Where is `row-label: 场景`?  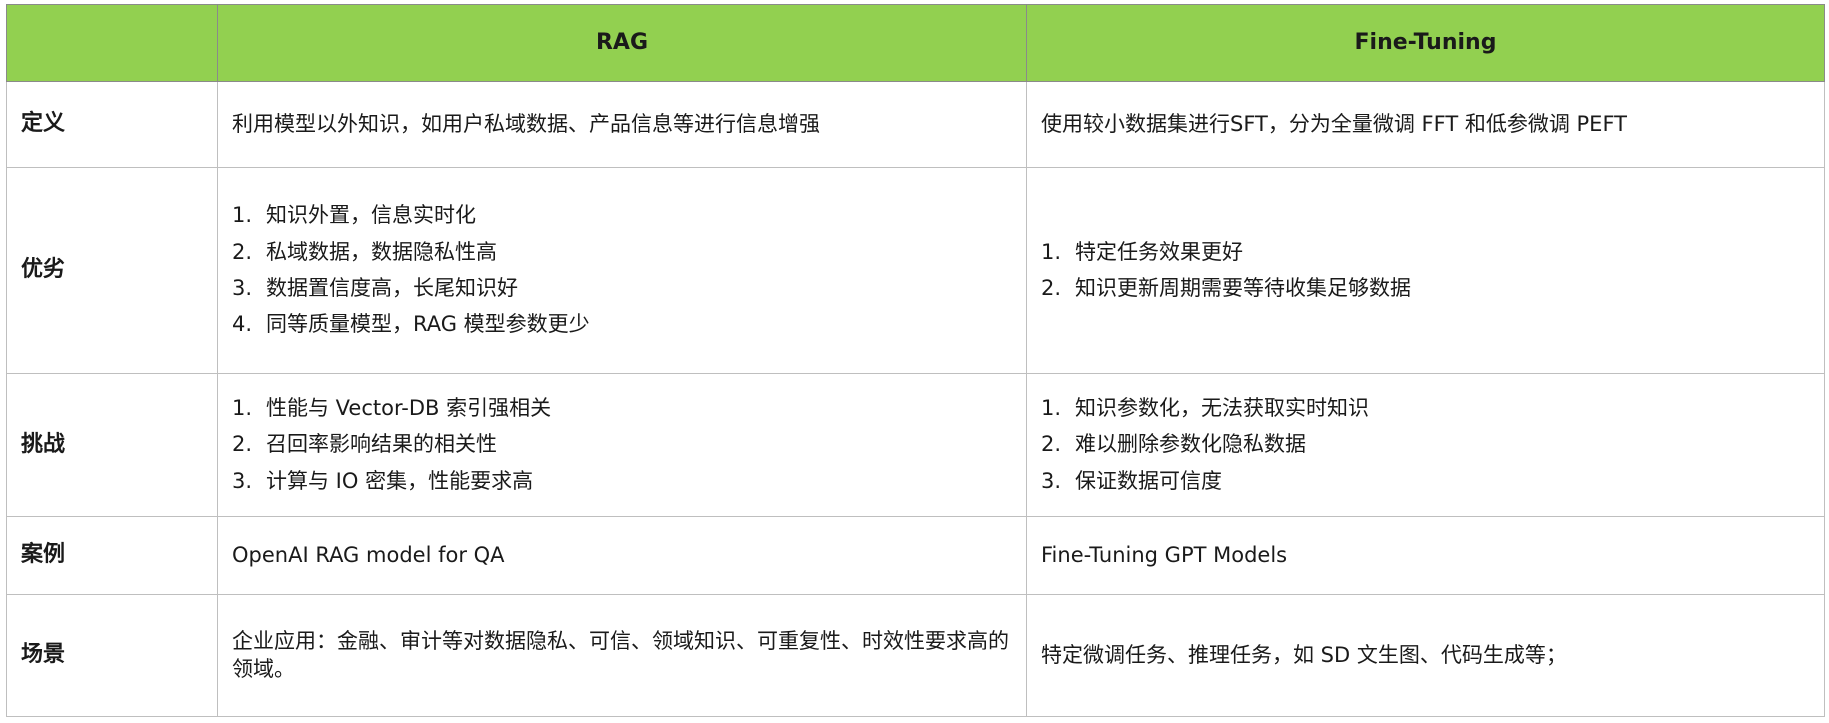 row-label: 场景 is located at coordinates (112, 655).